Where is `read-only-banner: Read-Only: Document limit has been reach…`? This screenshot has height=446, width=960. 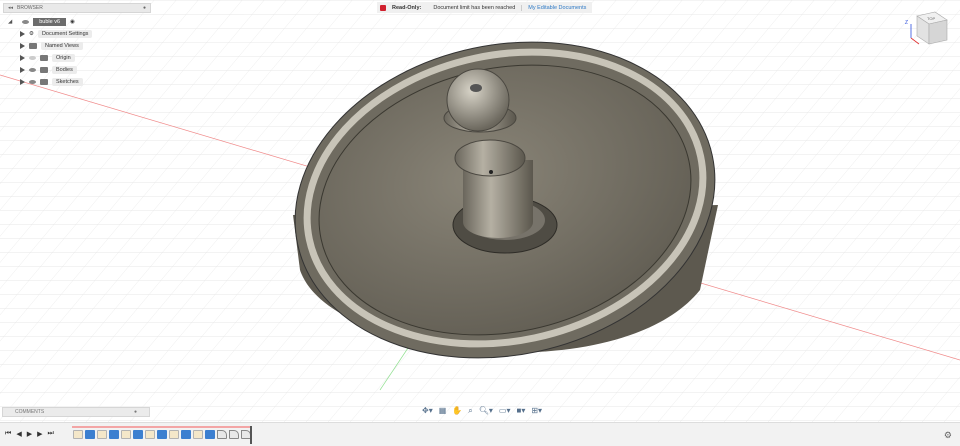 read-only-banner: Read-Only: Document limit has been reach… is located at coordinates (485, 7).